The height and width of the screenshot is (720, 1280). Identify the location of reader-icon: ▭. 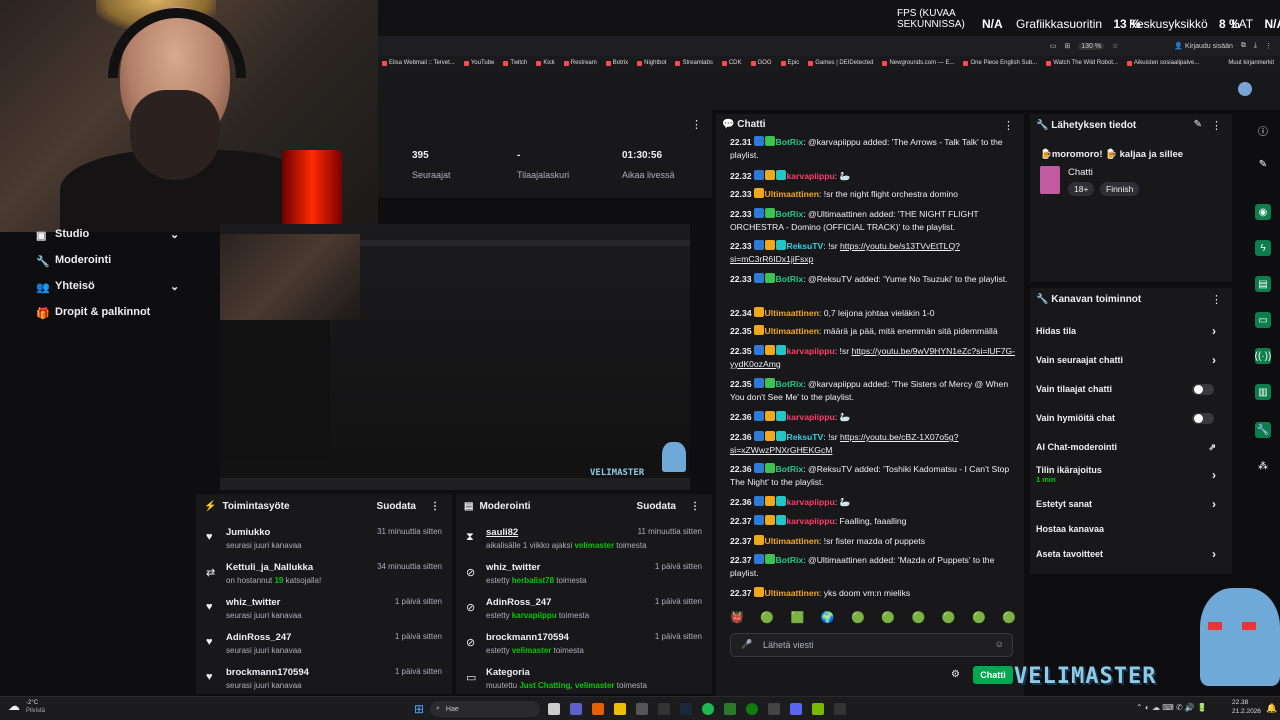
(1053, 46).